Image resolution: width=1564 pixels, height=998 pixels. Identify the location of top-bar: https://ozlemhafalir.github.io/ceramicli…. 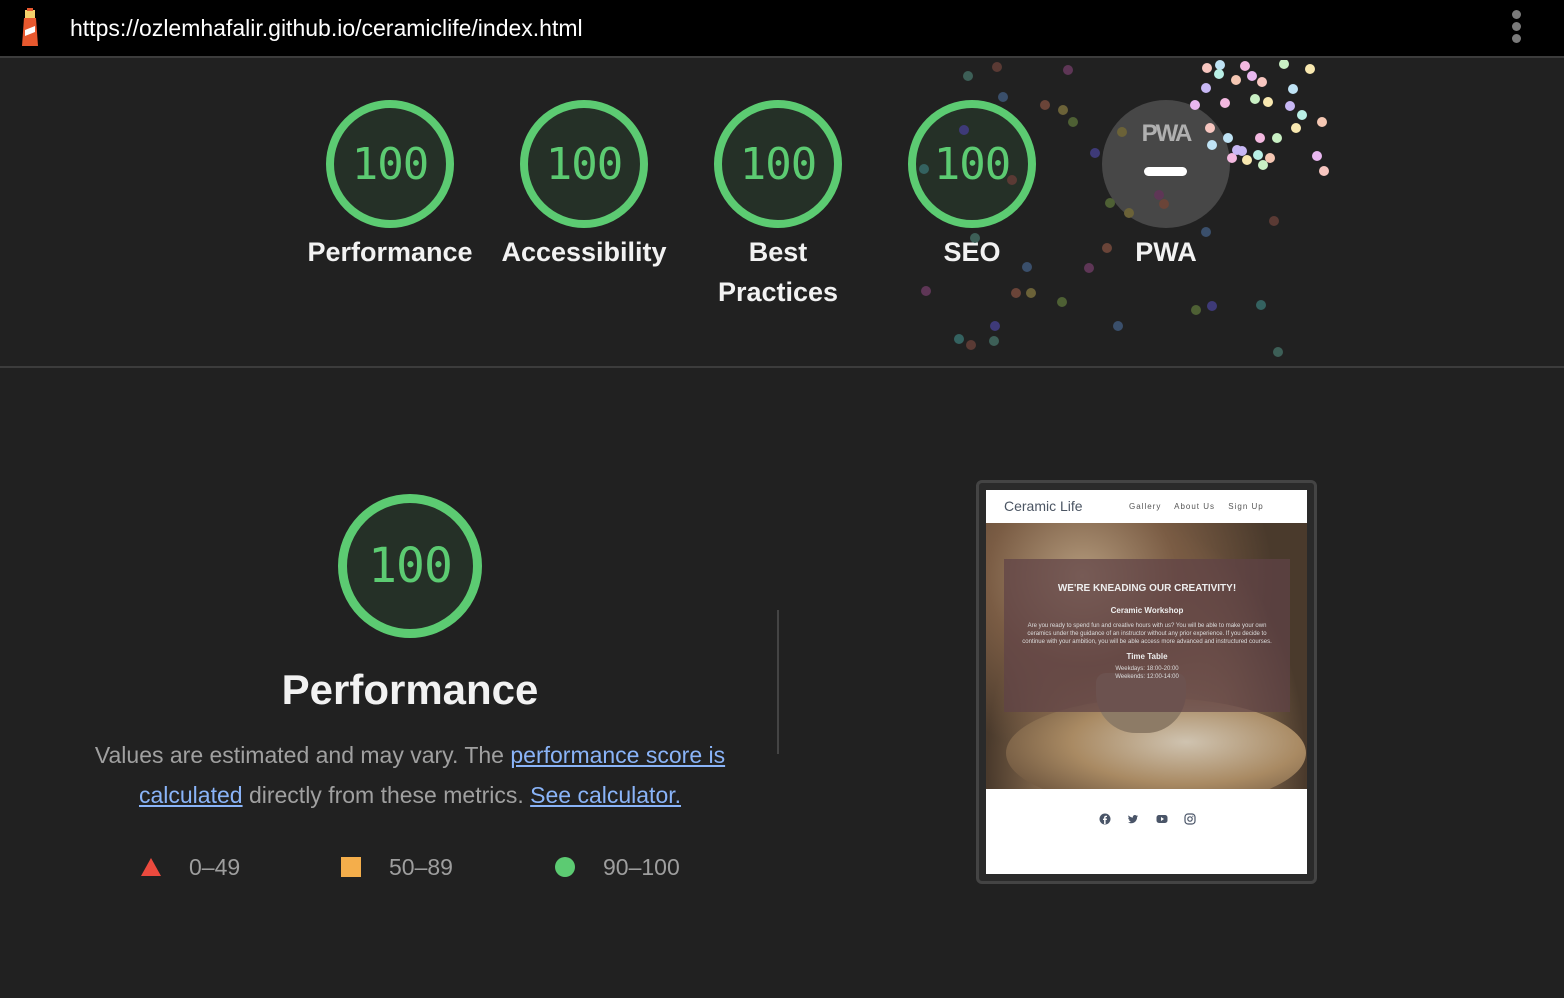
(782, 29).